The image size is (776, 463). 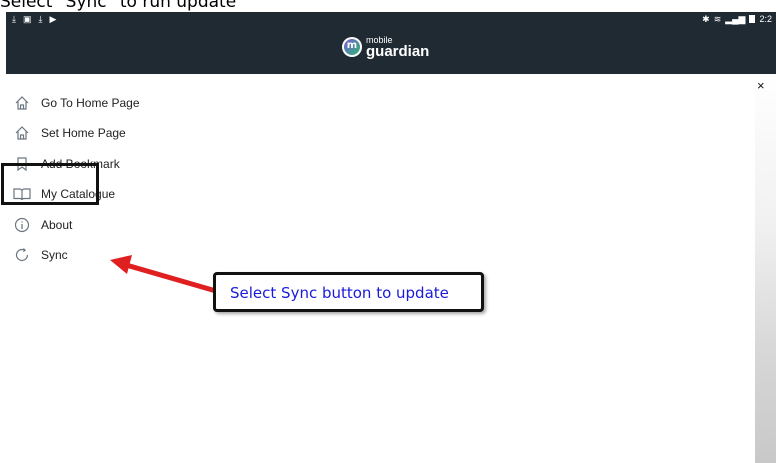 What do you see at coordinates (27, 19) in the screenshot?
I see `image-icon: ▣` at bounding box center [27, 19].